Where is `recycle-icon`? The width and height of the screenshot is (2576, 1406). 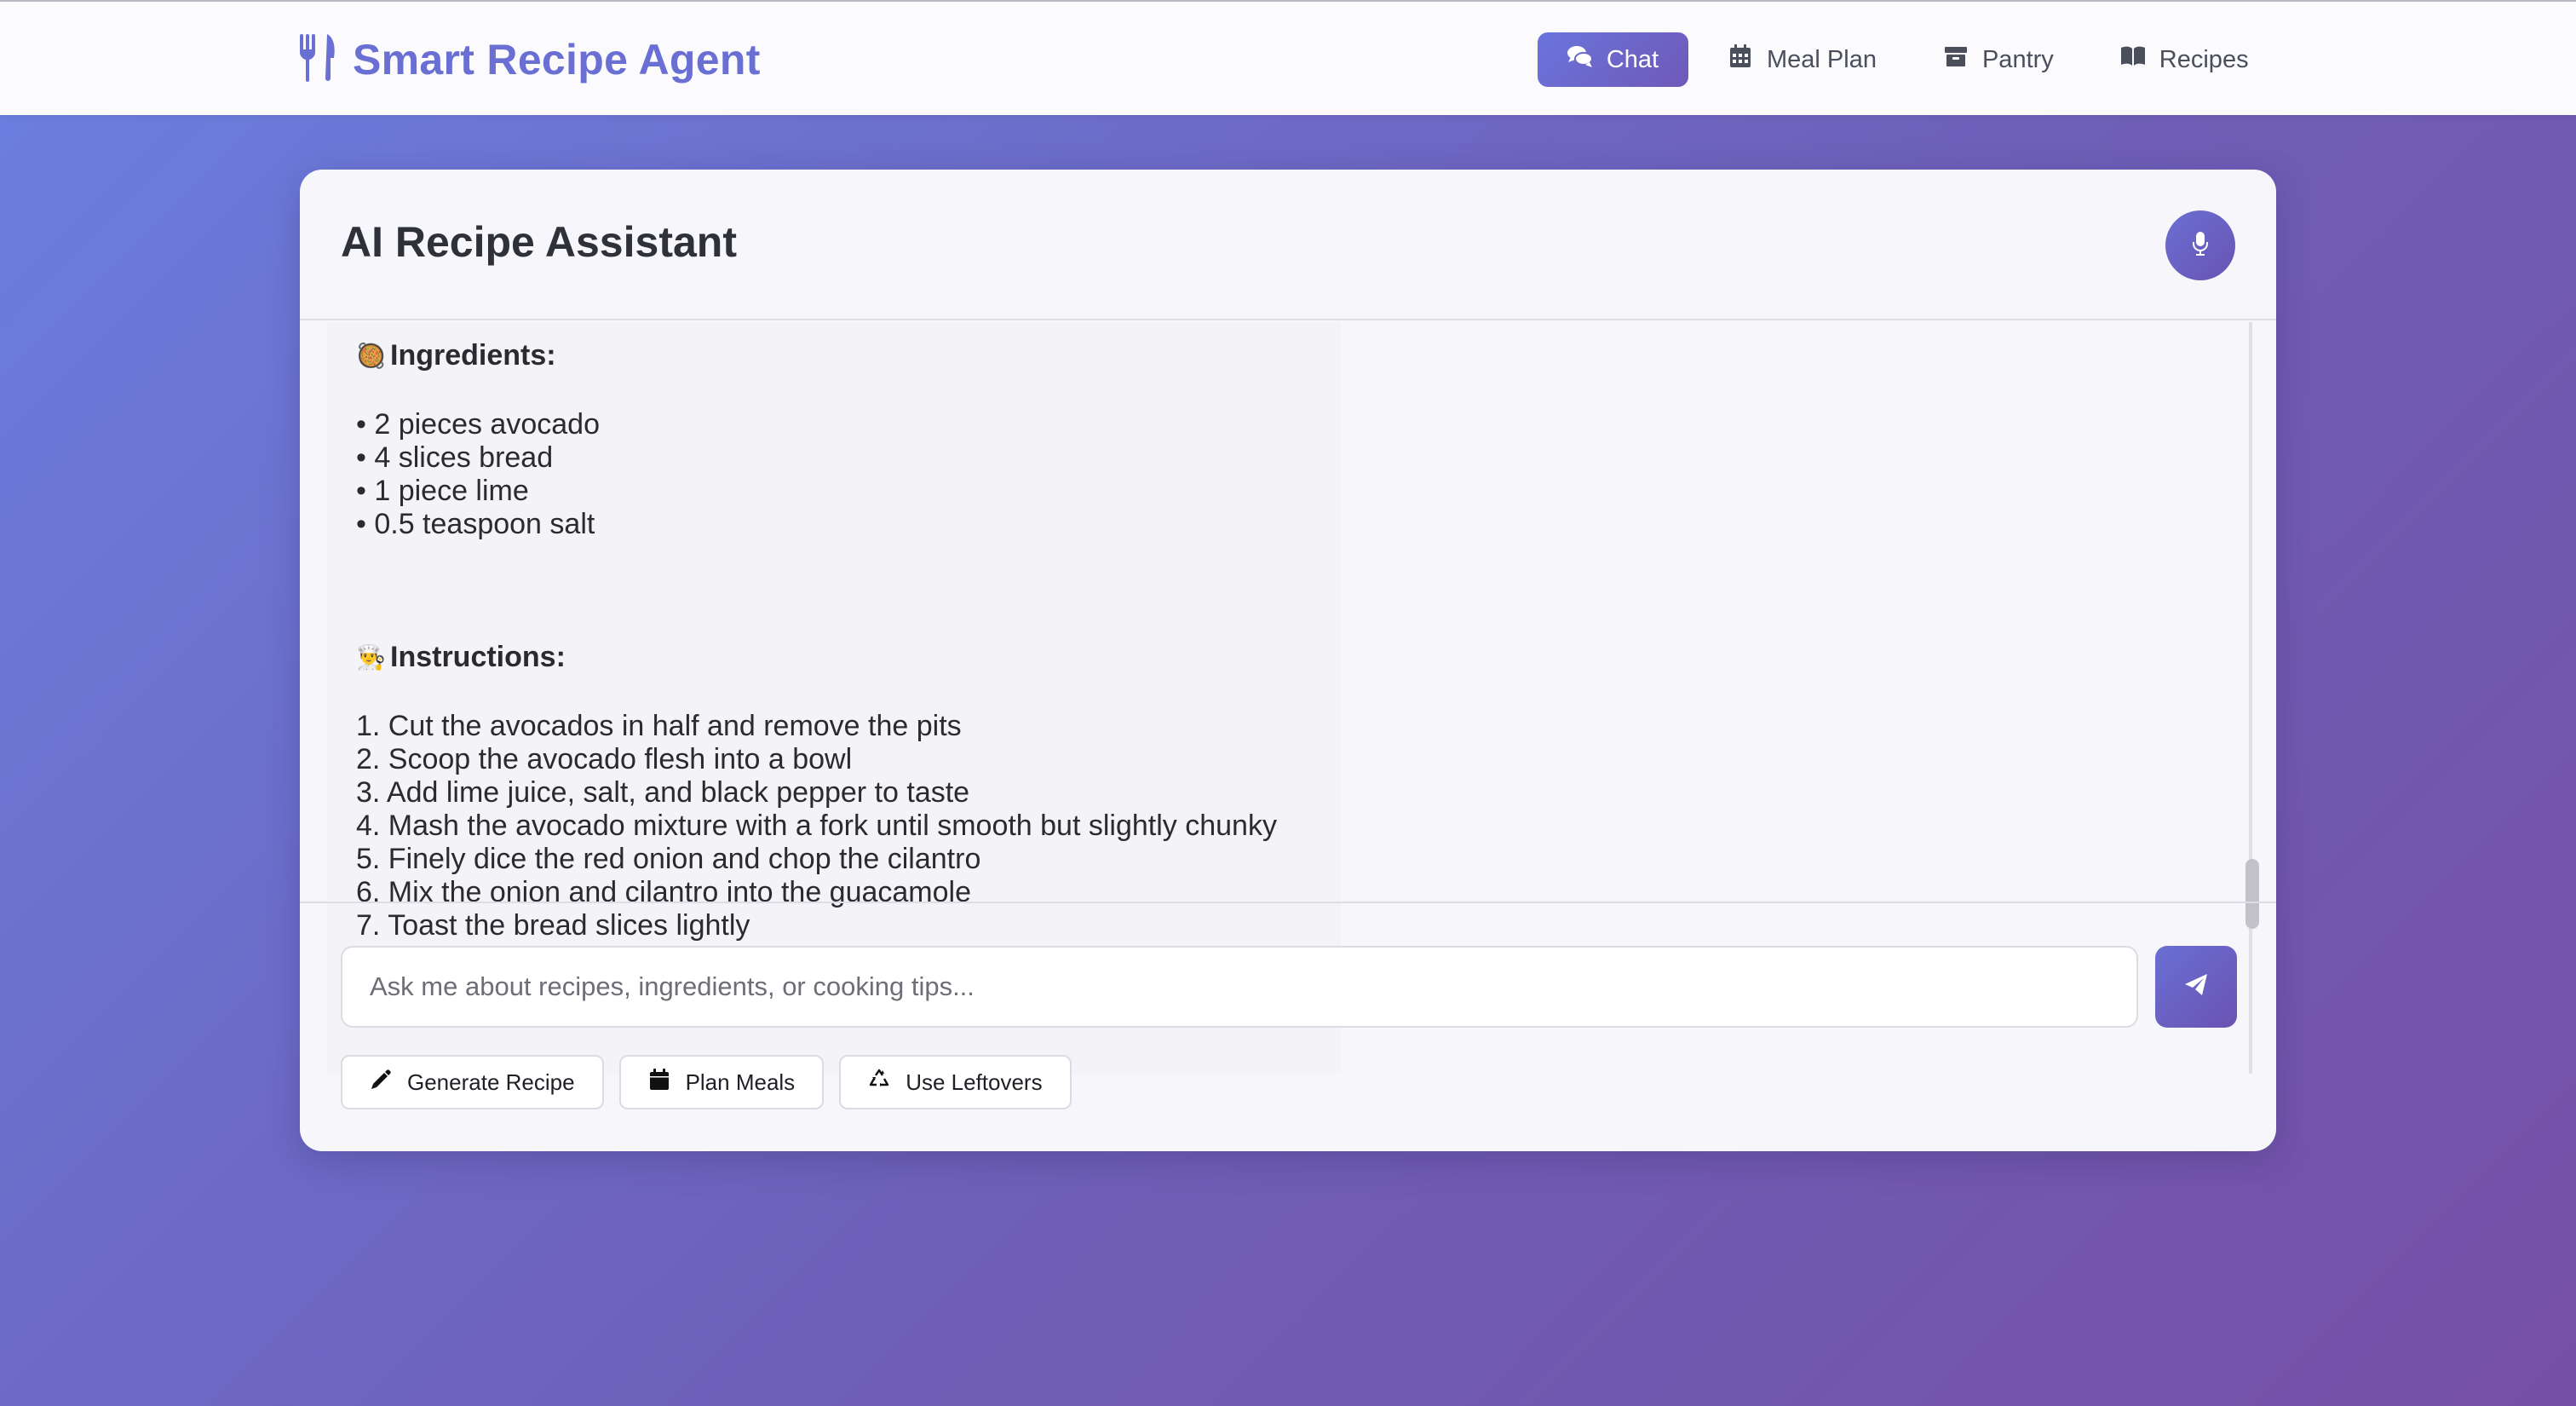 recycle-icon is located at coordinates (879, 1083).